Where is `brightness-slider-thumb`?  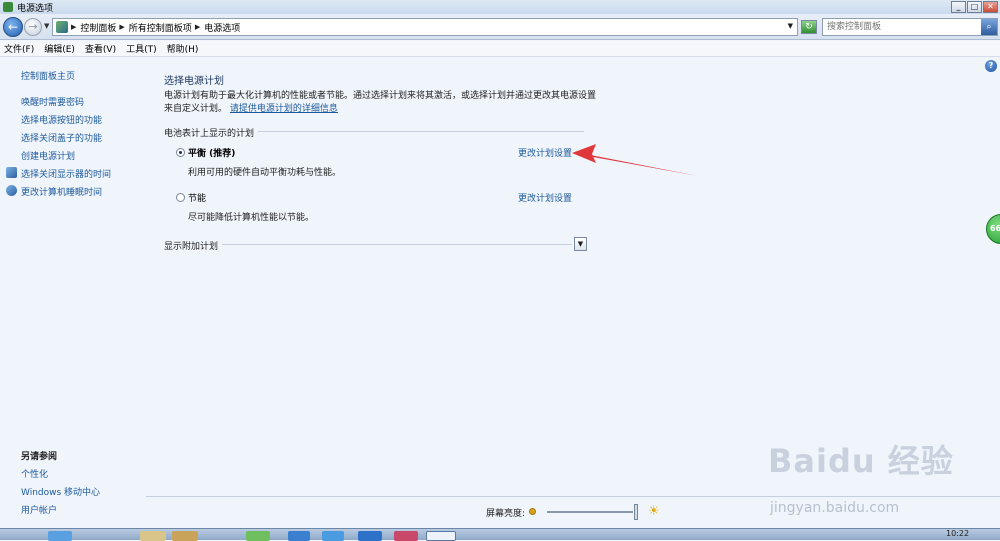
brightness-slider-thumb is located at coordinates (636, 512).